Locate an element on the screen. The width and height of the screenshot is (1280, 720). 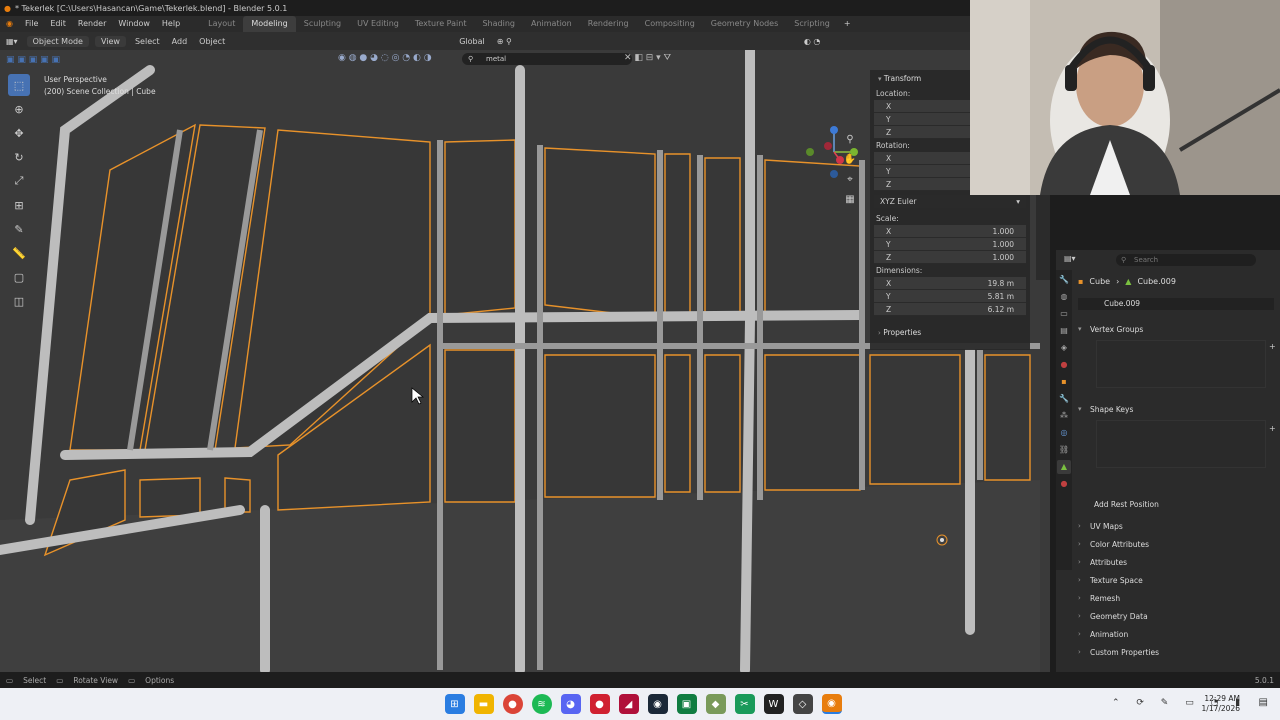
scale-x-field: X 1.000 is located at coordinates (950, 231).